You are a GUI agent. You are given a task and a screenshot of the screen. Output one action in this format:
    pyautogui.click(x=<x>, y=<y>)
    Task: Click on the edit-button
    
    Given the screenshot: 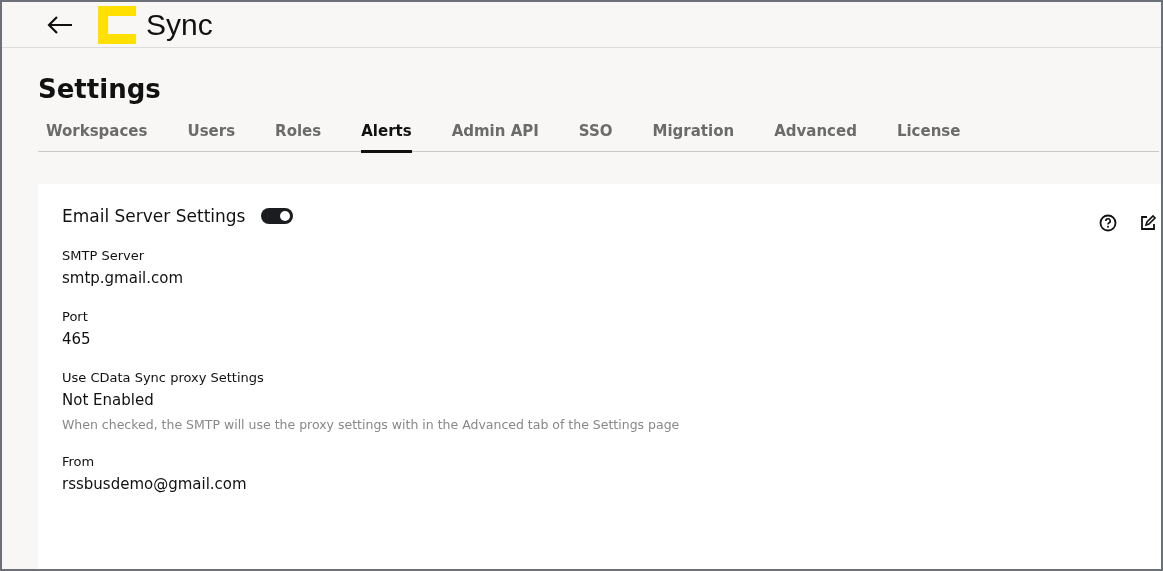 What is the action you would take?
    pyautogui.click(x=1148, y=223)
    